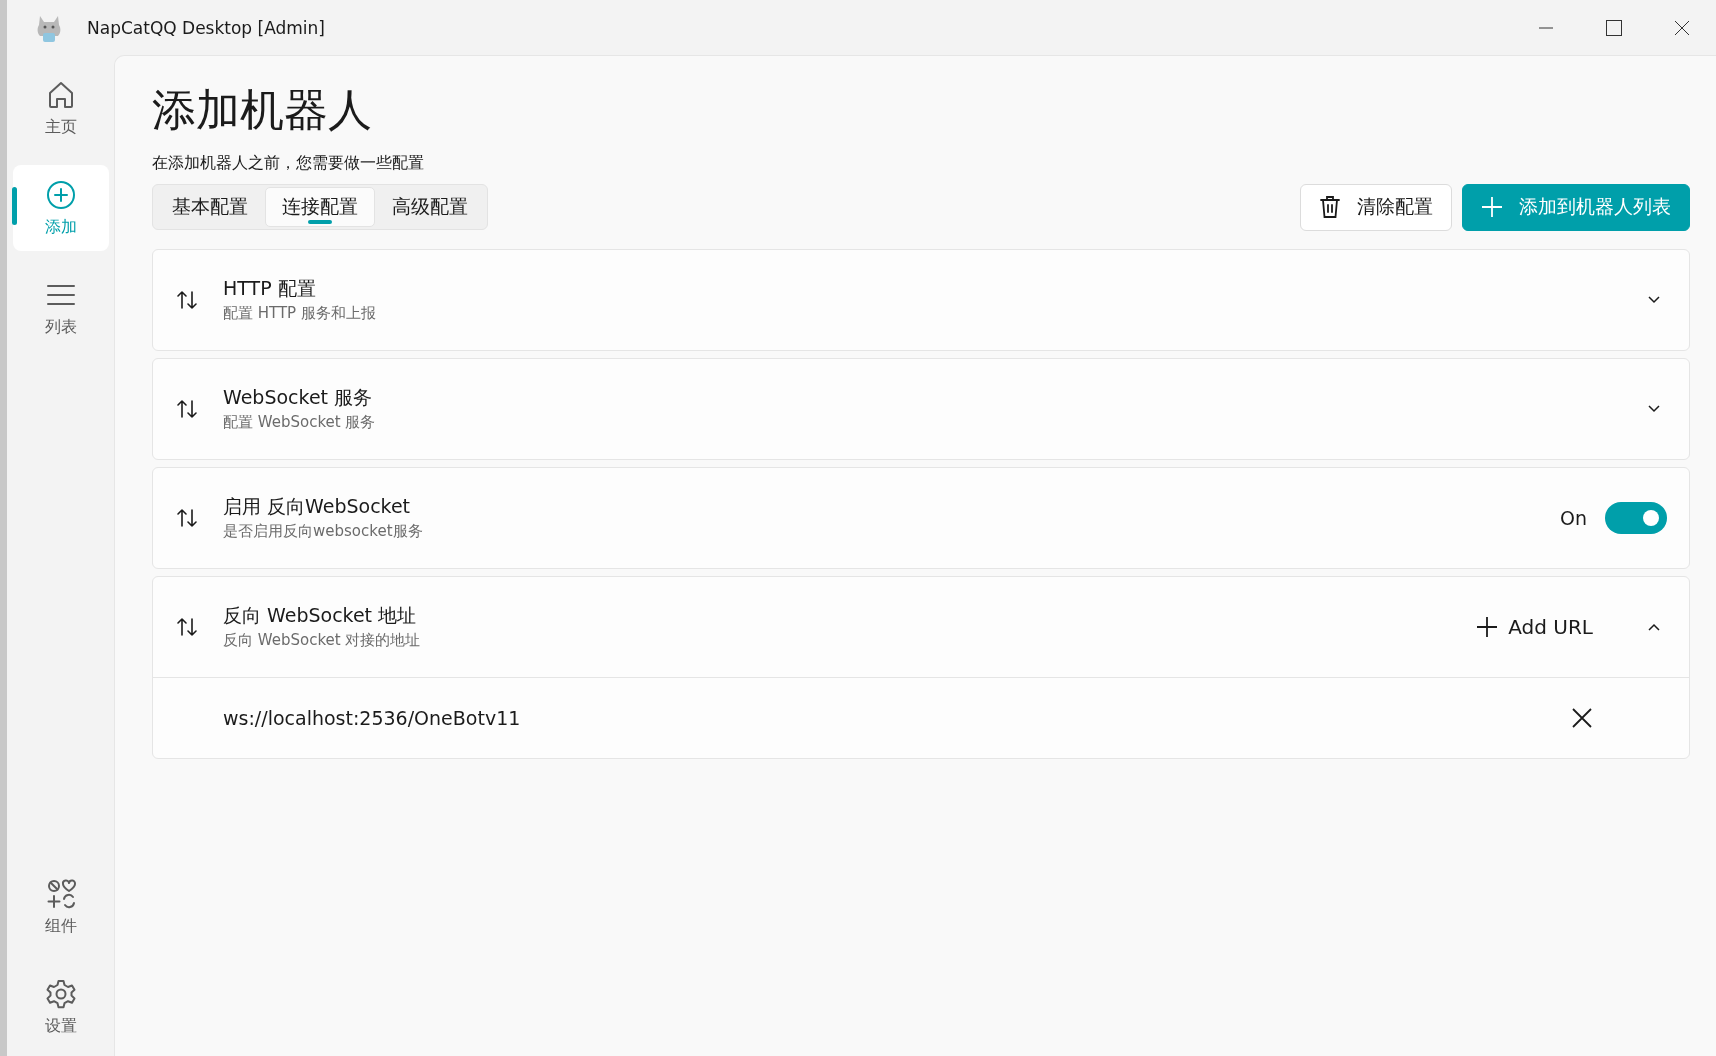  I want to click on settings-icon, so click(60, 993).